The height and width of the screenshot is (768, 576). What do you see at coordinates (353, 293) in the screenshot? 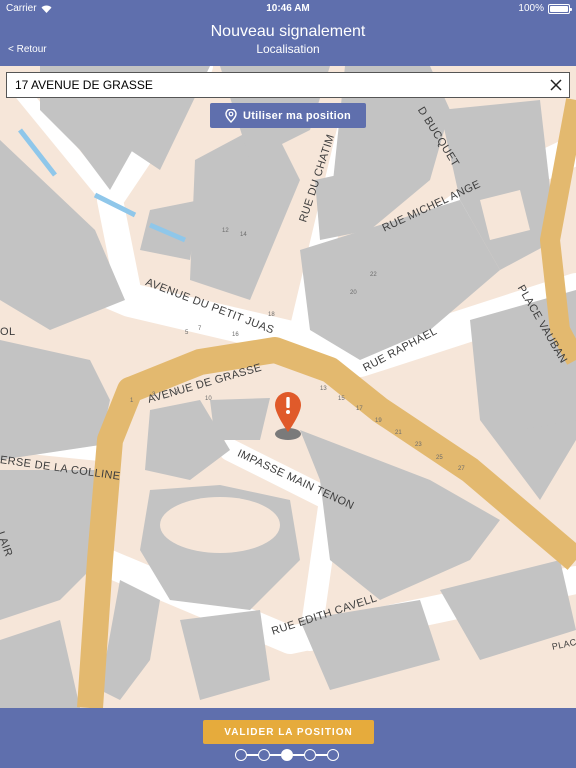
I see `house-number: 20` at bounding box center [353, 293].